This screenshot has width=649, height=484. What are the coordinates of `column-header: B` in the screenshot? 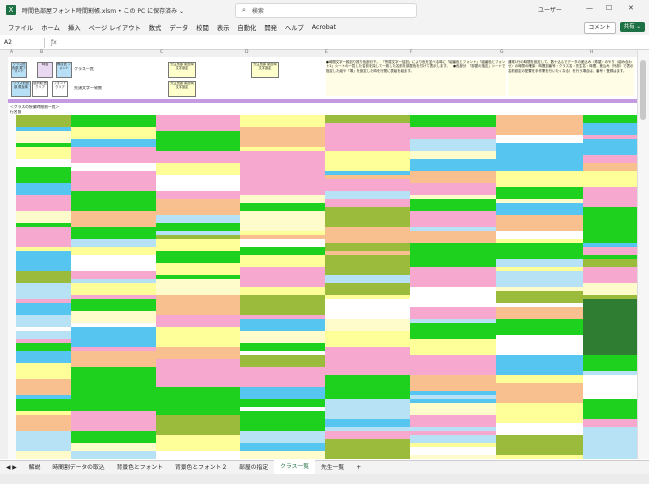 It's located at (41, 52).